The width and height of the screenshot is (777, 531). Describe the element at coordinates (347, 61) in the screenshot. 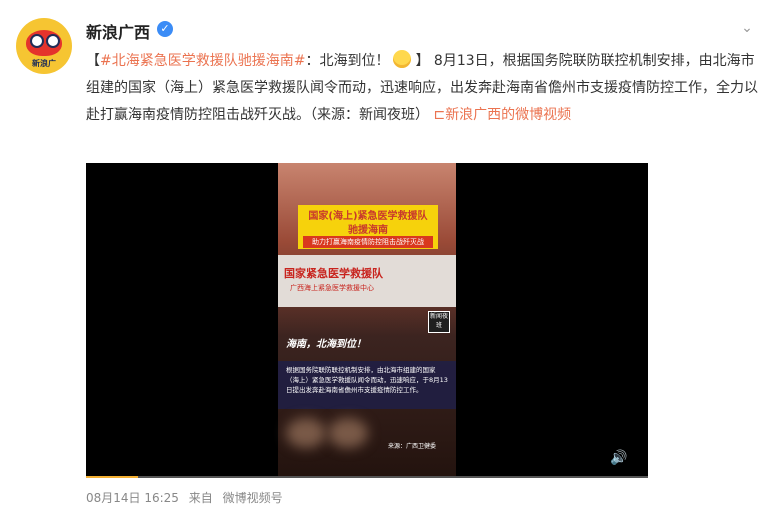

I see `topic-suffix: ：北海到位！` at that location.